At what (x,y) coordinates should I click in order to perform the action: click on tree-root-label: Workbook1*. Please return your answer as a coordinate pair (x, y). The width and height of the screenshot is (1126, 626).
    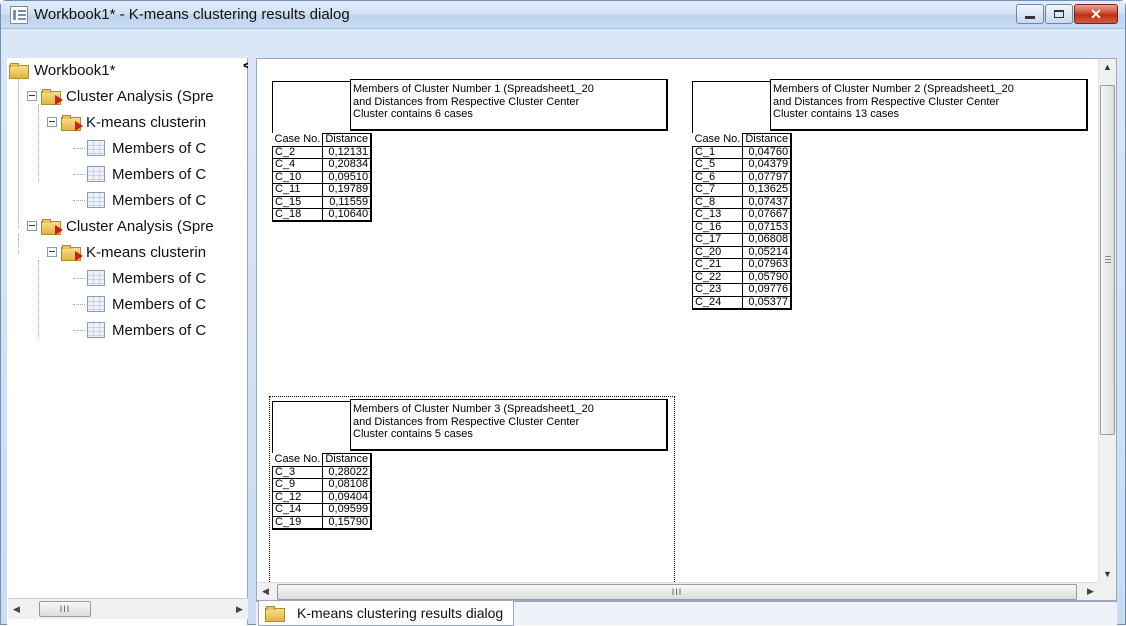
    Looking at the image, I should click on (75, 70).